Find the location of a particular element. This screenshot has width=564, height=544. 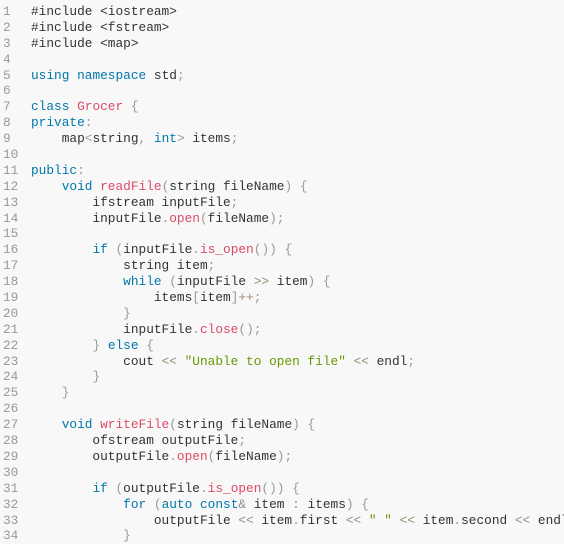

code-text: inputFile is located at coordinates (158, 250).